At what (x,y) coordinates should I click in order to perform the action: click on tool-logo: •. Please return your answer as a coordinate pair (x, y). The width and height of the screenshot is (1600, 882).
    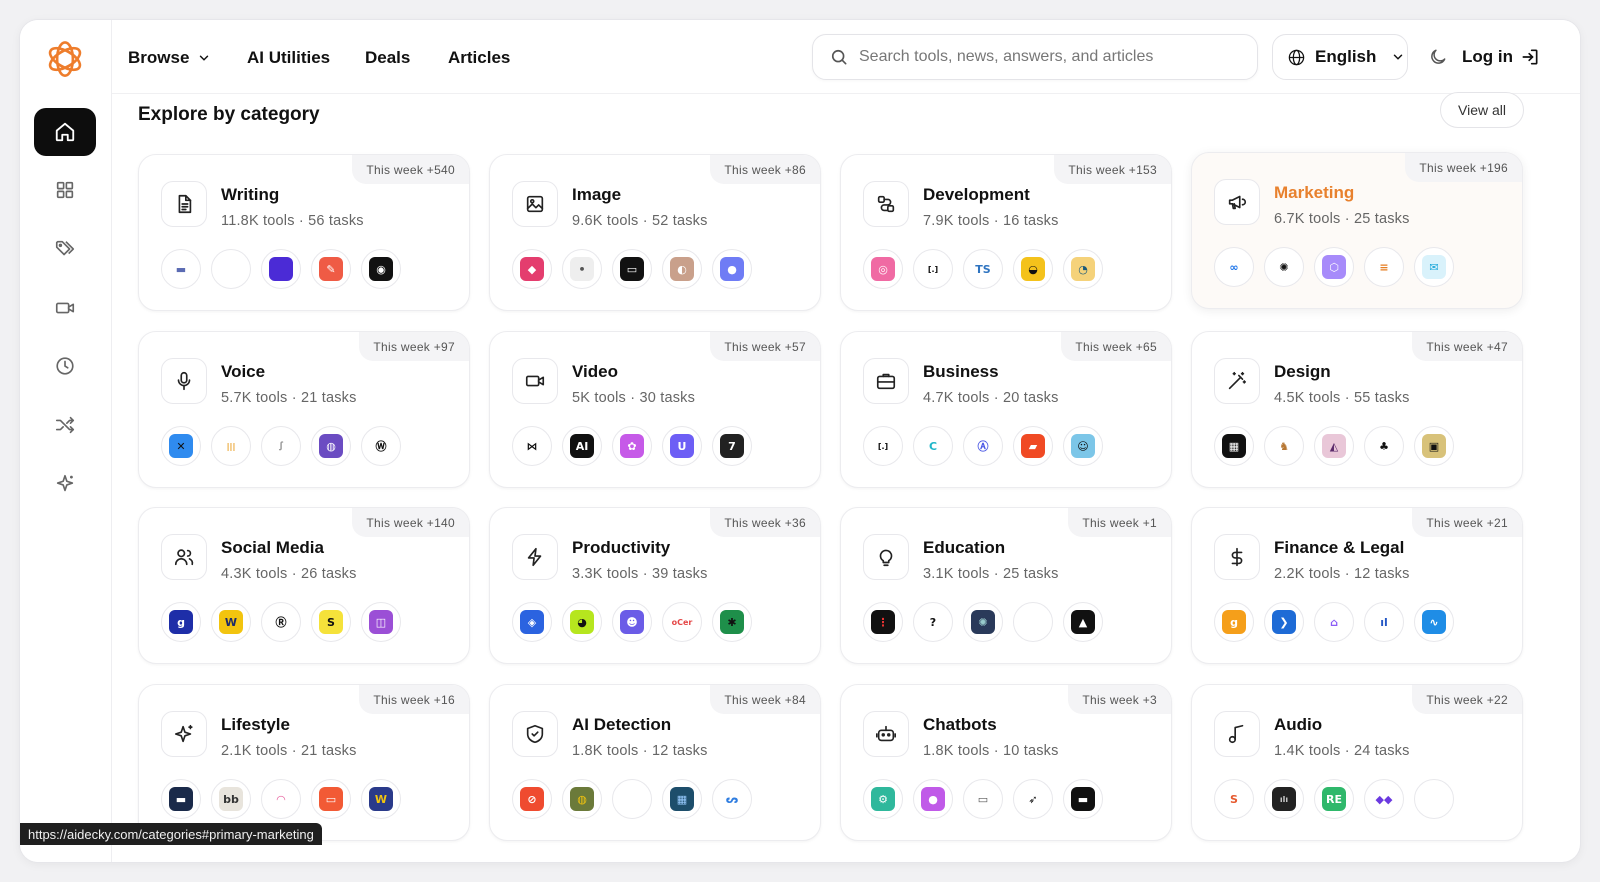
    Looking at the image, I should click on (582, 269).